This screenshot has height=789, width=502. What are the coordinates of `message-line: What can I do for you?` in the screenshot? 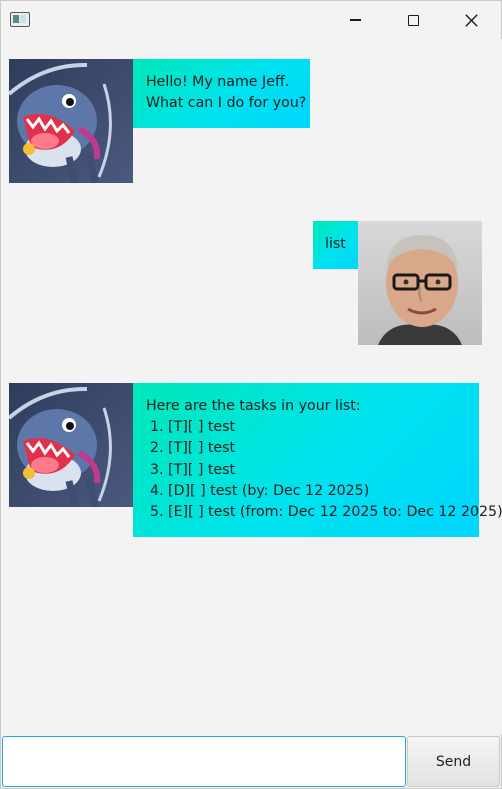 It's located at (226, 103).